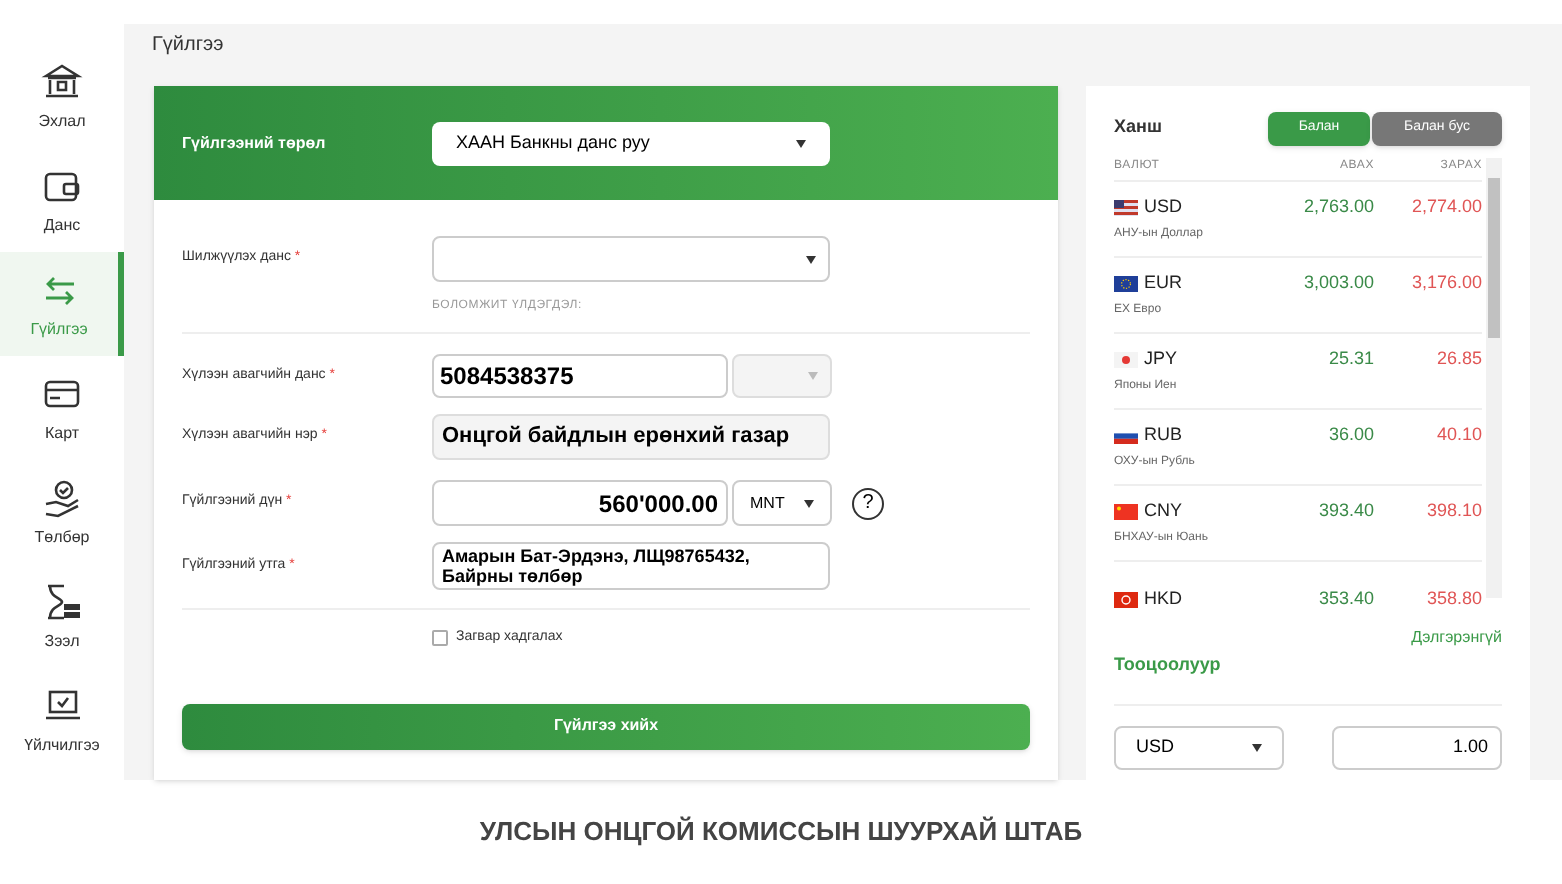 The height and width of the screenshot is (884, 1562). I want to click on rates-title: Ханш, so click(1138, 127).